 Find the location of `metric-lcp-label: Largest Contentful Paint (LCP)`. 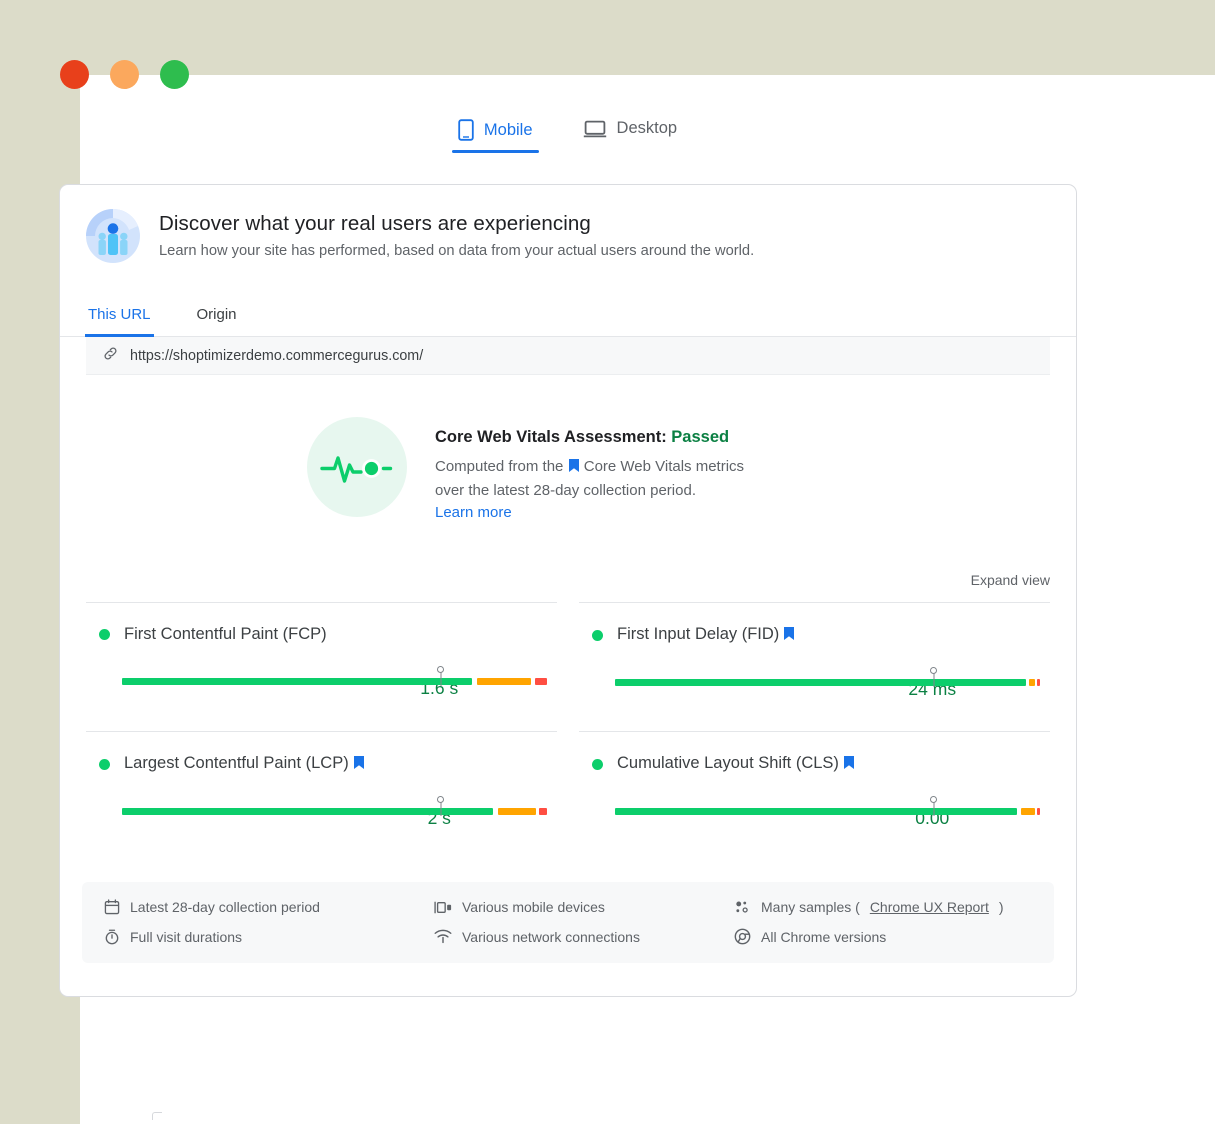

metric-lcp-label: Largest Contentful Paint (LCP) is located at coordinates (244, 764).